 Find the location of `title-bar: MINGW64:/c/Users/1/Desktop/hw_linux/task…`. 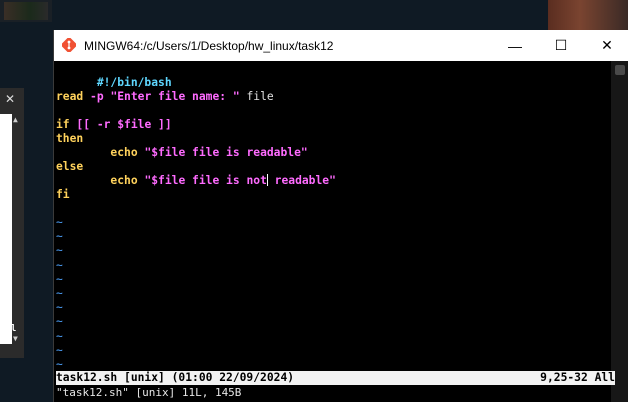

title-bar: MINGW64:/c/Users/1/Desktop/hw_linux/task… is located at coordinates (341, 45).